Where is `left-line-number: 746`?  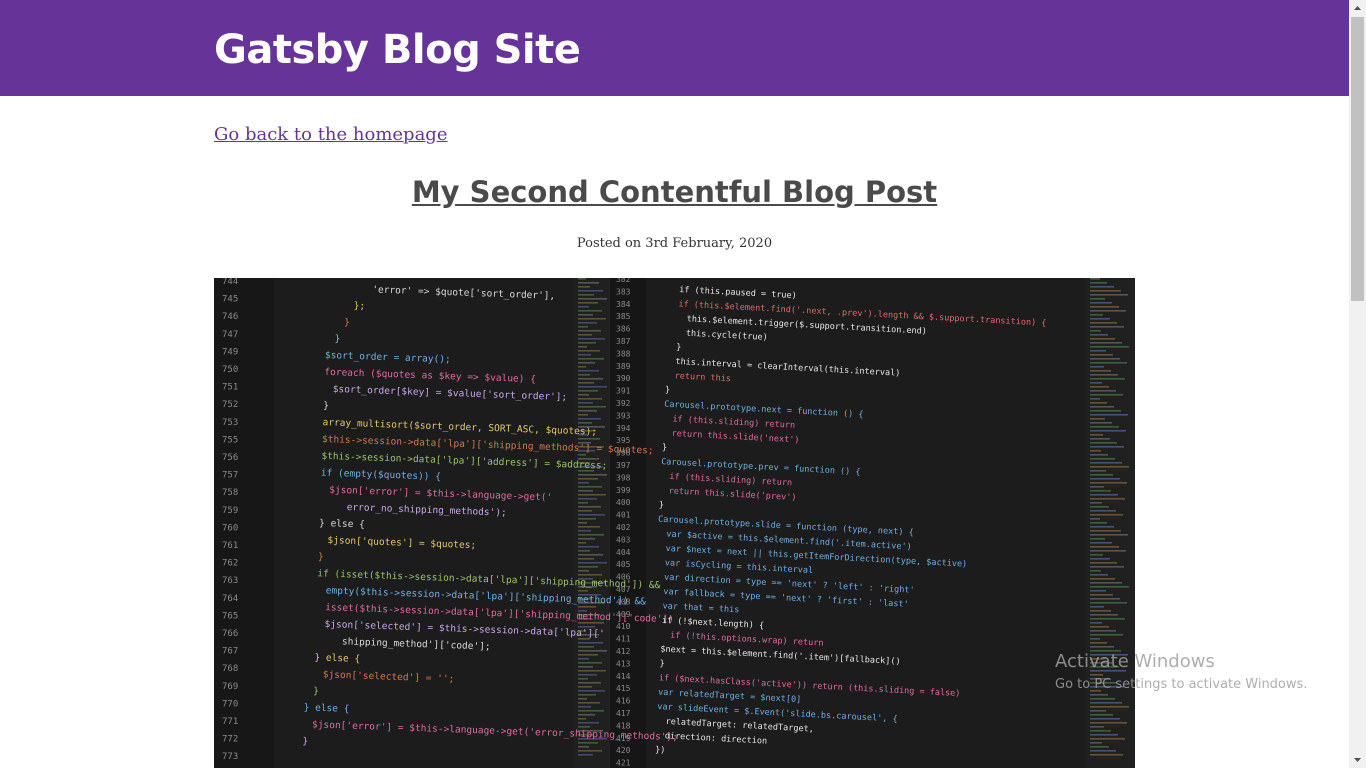
left-line-number: 746 is located at coordinates (230, 317).